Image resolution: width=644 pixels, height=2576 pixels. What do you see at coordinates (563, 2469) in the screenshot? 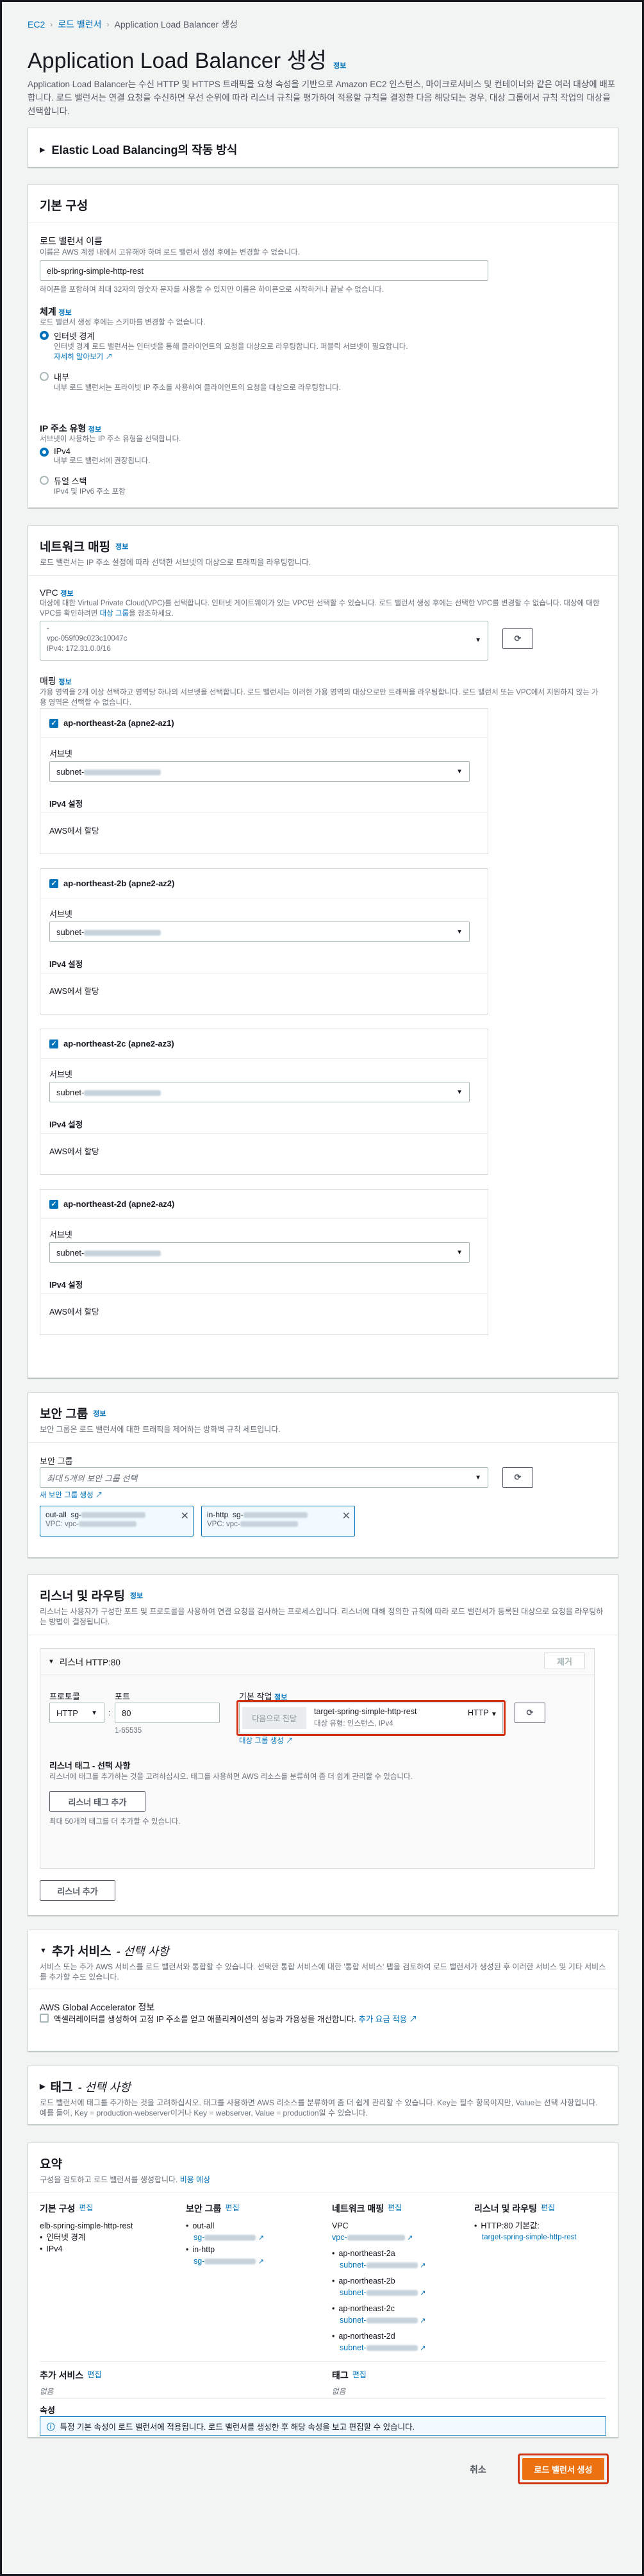
I see `create-load-balancer-button: 로드 밸런서 생성` at bounding box center [563, 2469].